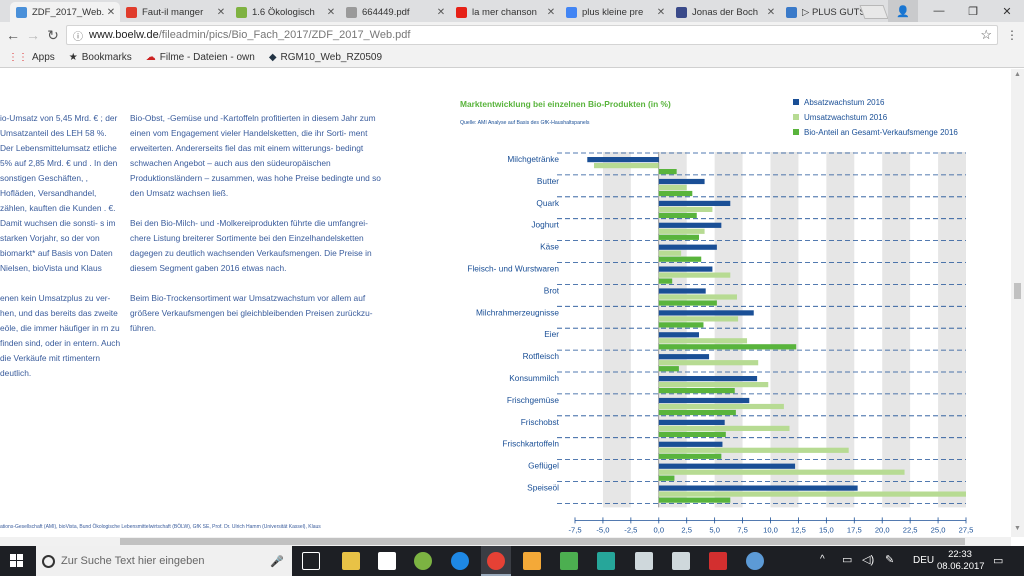 This screenshot has width=1024, height=576. What do you see at coordinates (48, 561) in the screenshot?
I see `search-icon` at bounding box center [48, 561].